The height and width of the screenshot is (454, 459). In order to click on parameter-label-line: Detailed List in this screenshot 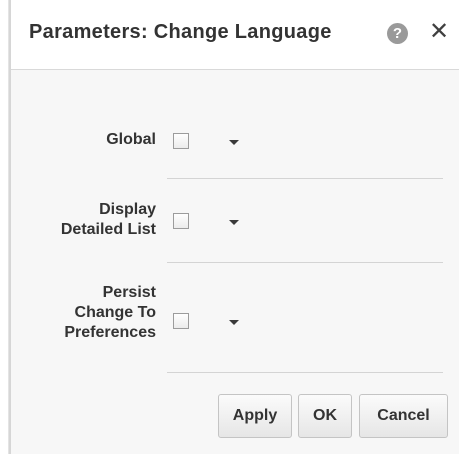, I will do `click(108, 229)`.